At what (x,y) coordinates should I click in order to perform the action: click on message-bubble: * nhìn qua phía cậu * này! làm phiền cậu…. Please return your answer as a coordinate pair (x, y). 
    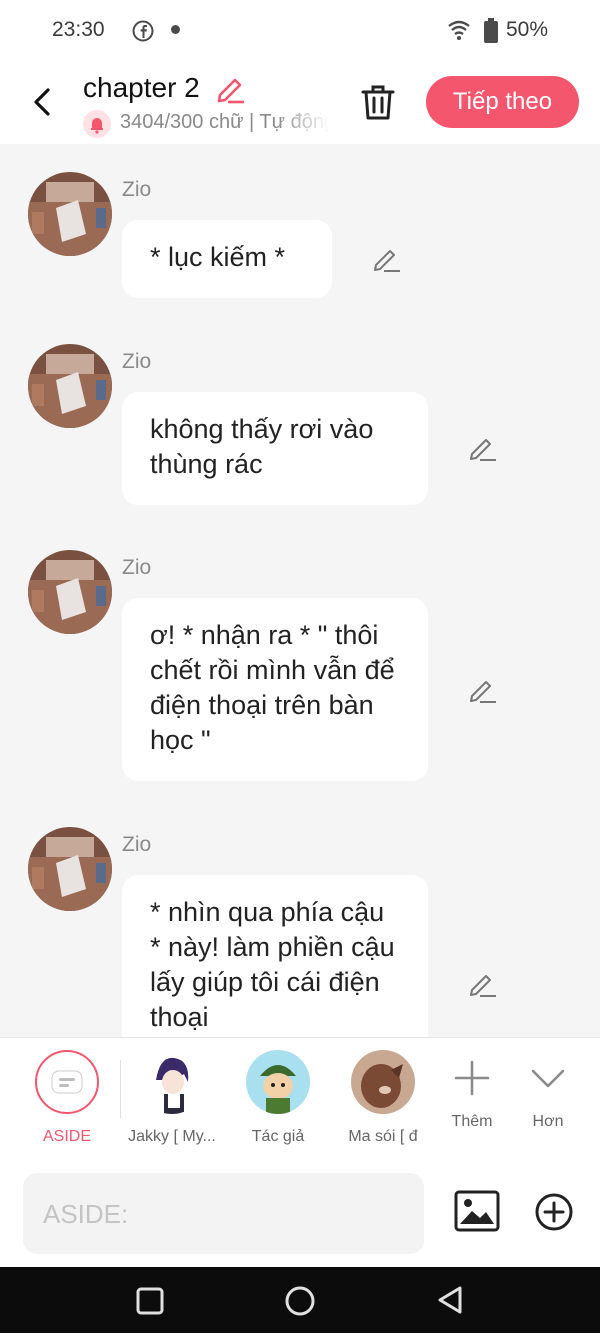
    Looking at the image, I should click on (275, 956).